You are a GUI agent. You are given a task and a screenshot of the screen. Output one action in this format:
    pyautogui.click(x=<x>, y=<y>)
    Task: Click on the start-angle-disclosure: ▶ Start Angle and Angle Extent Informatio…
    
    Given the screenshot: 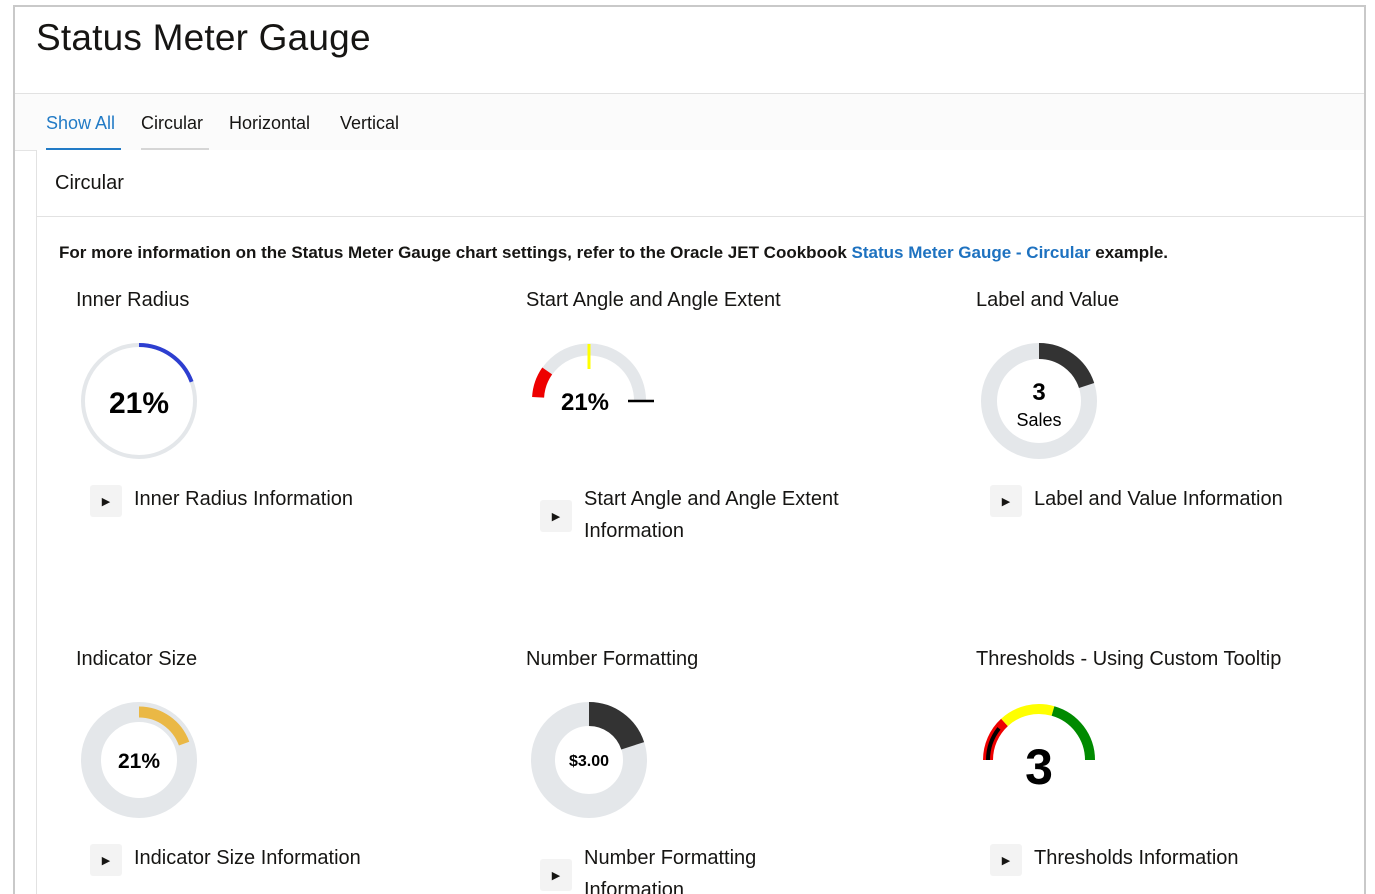 What is the action you would take?
    pyautogui.click(x=689, y=515)
    